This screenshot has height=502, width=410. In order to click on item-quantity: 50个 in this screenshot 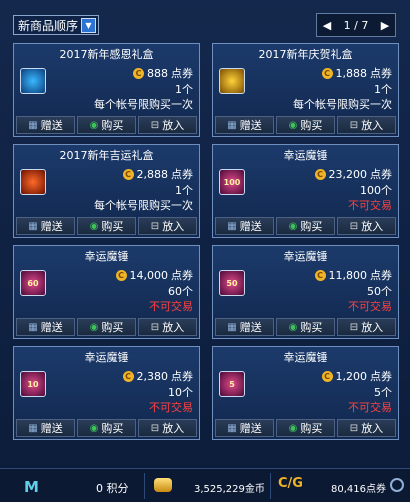, I will do `click(379, 291)`.